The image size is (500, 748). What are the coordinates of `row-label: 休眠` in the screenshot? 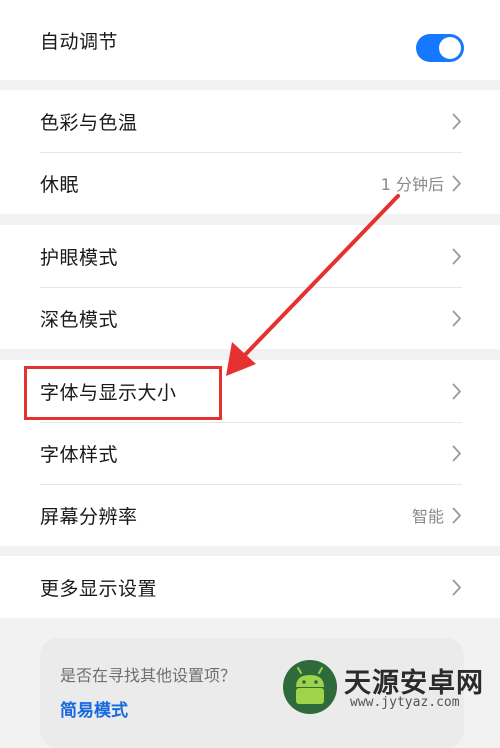 It's located at (60, 184).